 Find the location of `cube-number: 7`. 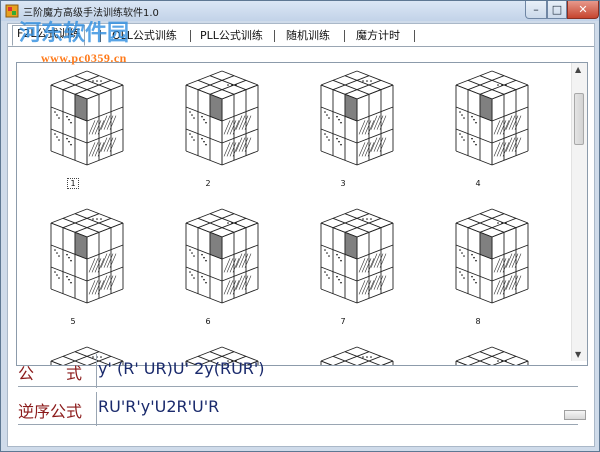

cube-number: 7 is located at coordinates (343, 321).